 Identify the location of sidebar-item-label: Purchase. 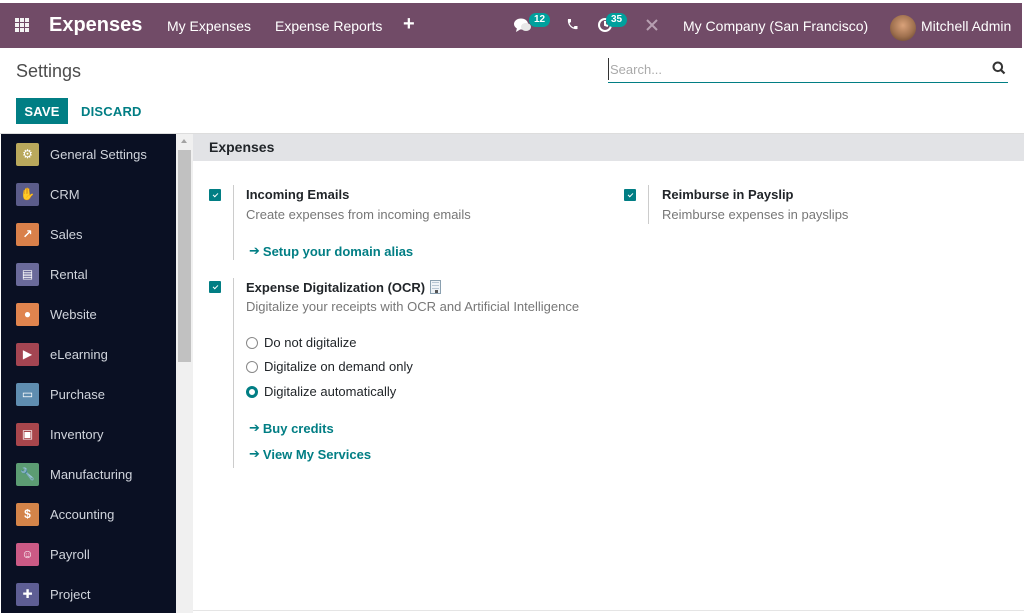
(77, 394).